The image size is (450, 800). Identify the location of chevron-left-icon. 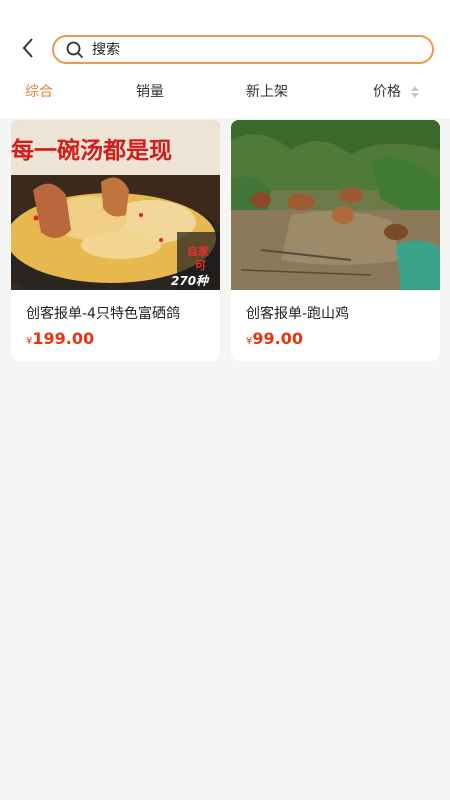
(28, 50).